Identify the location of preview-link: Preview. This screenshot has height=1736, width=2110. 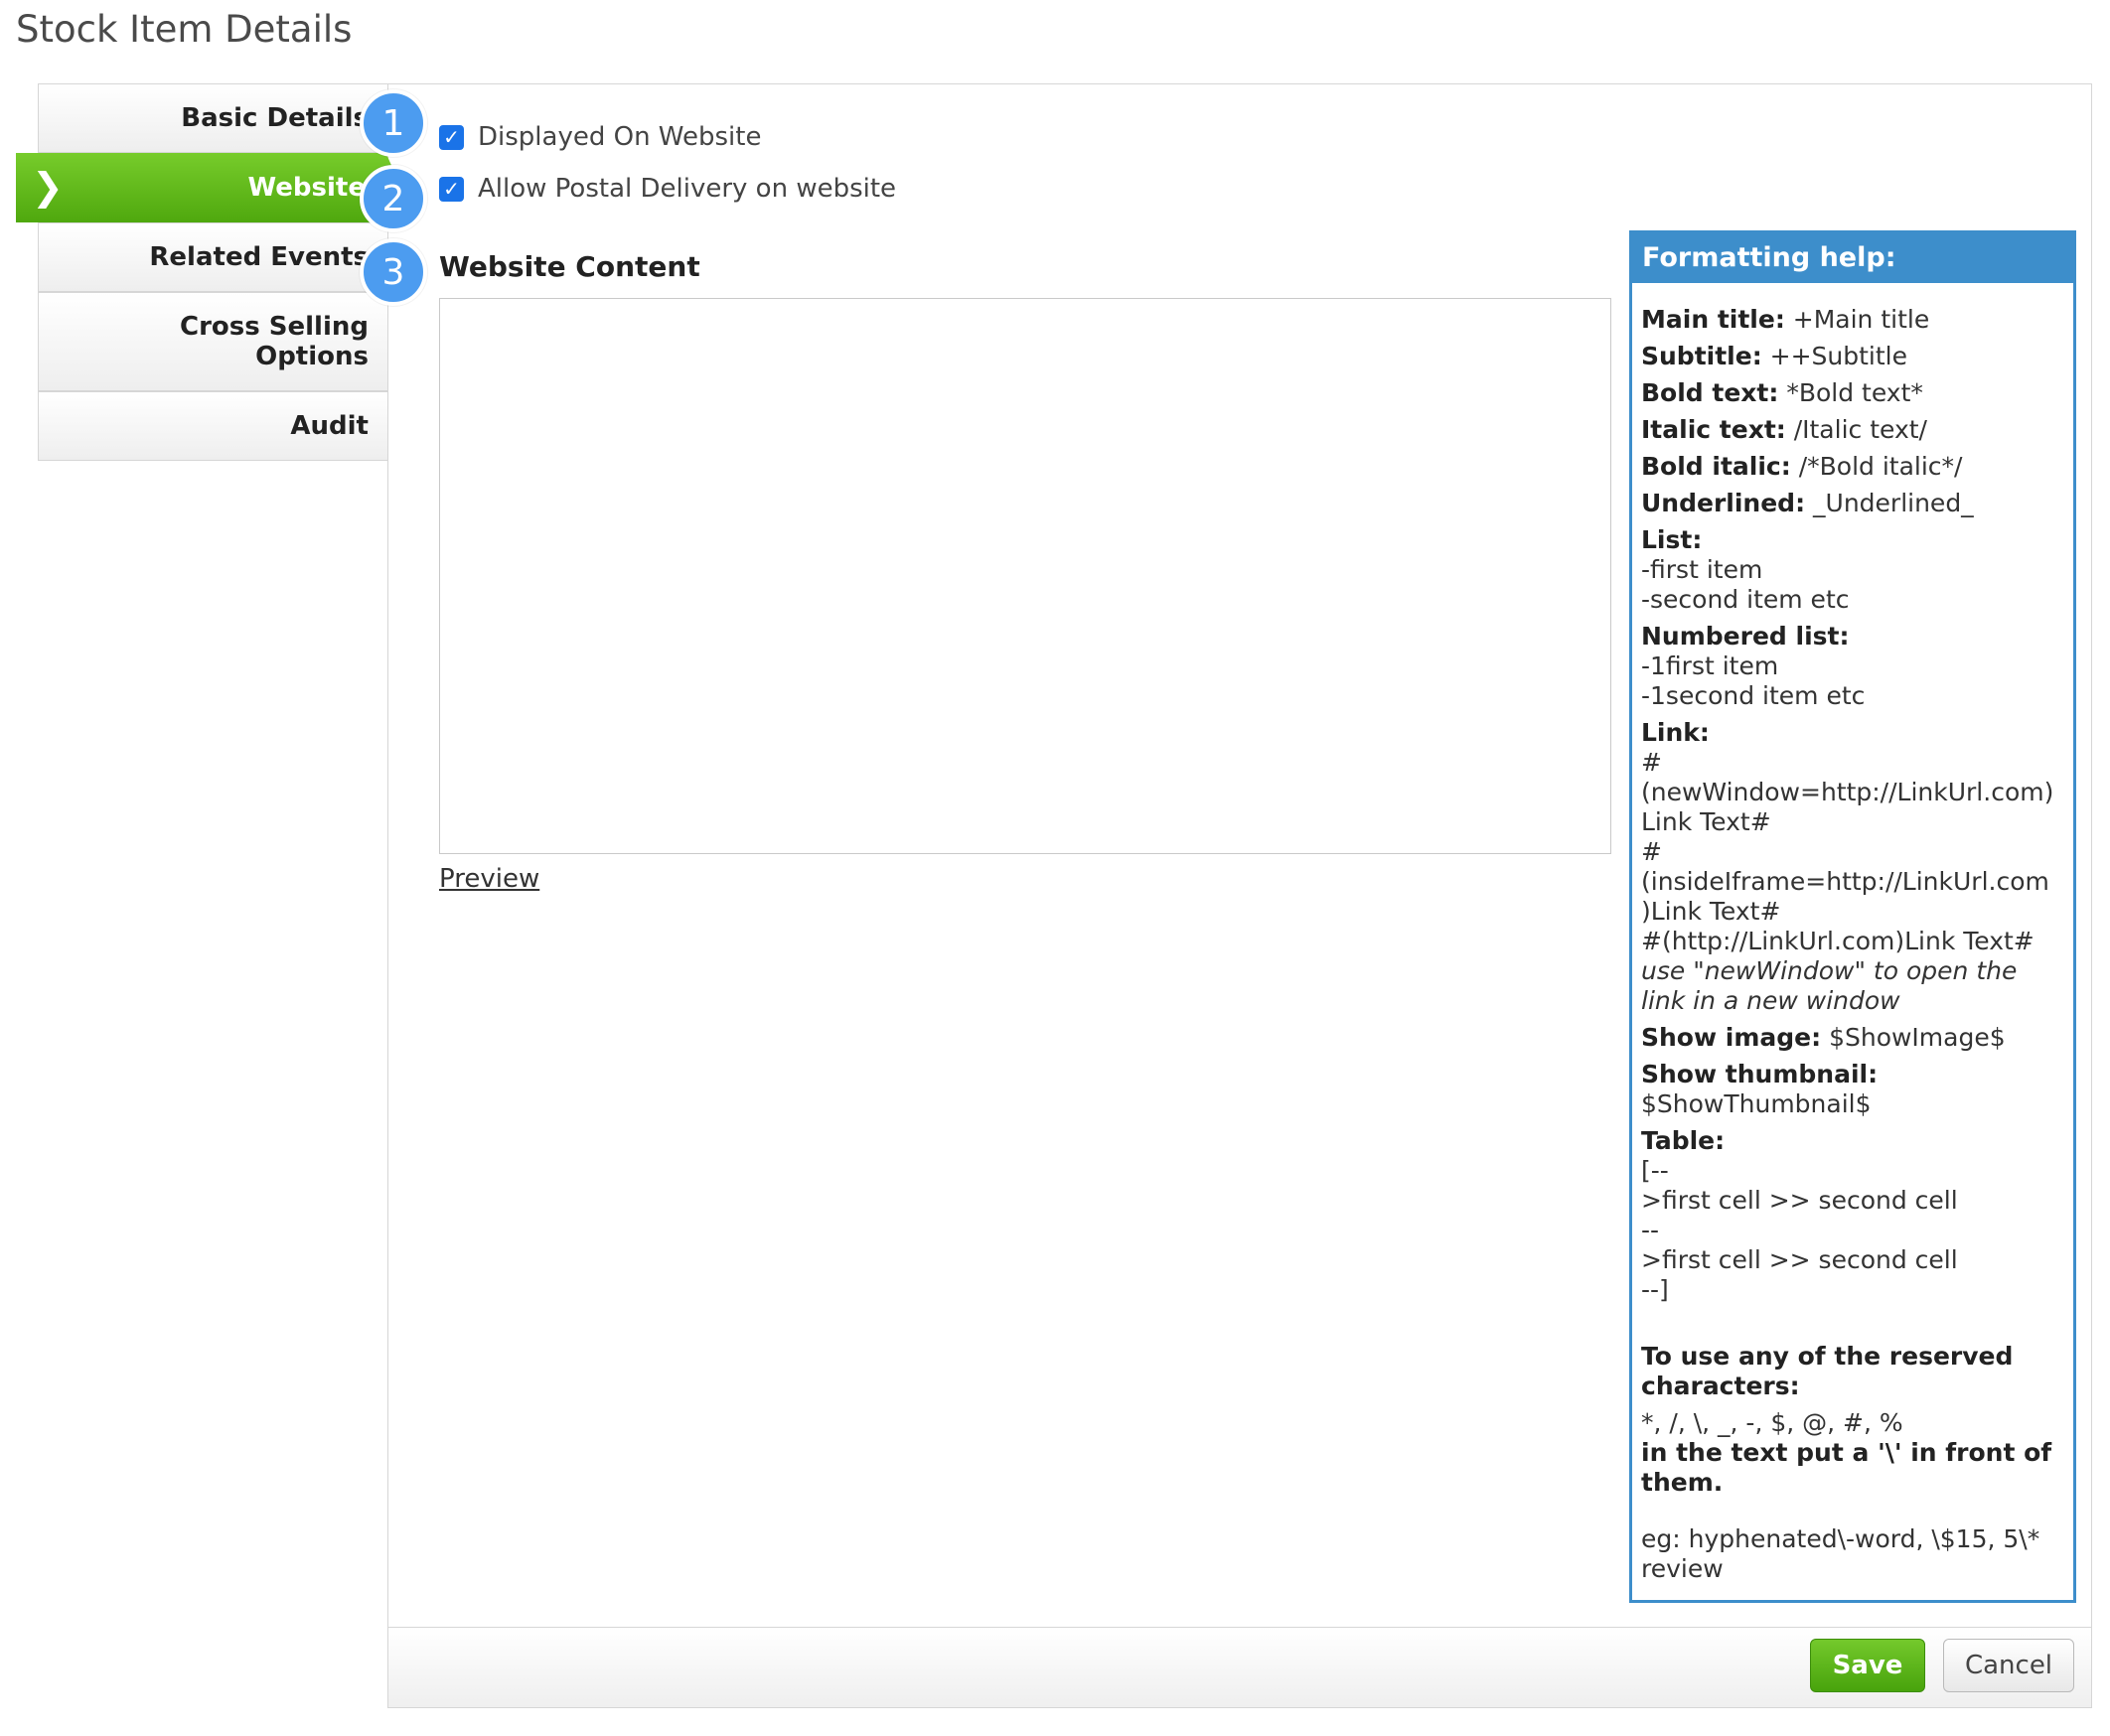
(489, 879).